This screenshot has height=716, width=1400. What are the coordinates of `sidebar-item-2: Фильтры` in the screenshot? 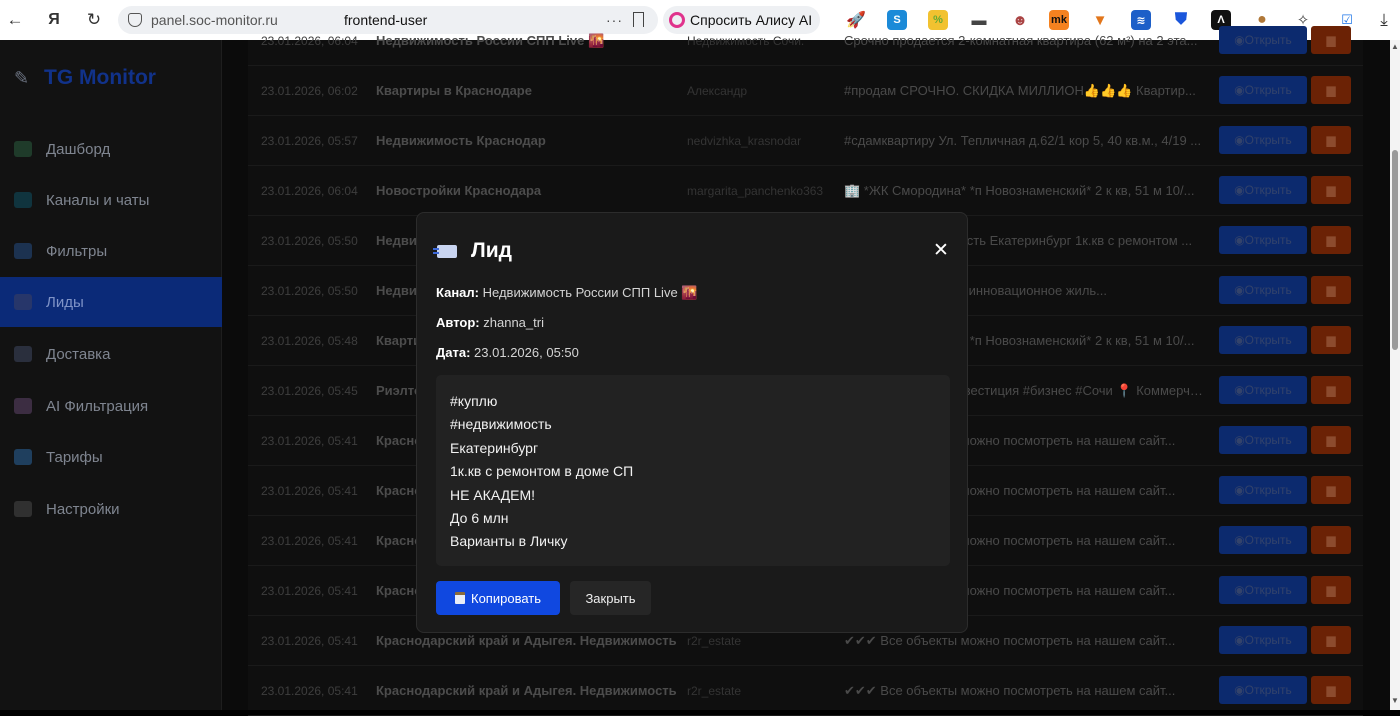 It's located at (111, 251).